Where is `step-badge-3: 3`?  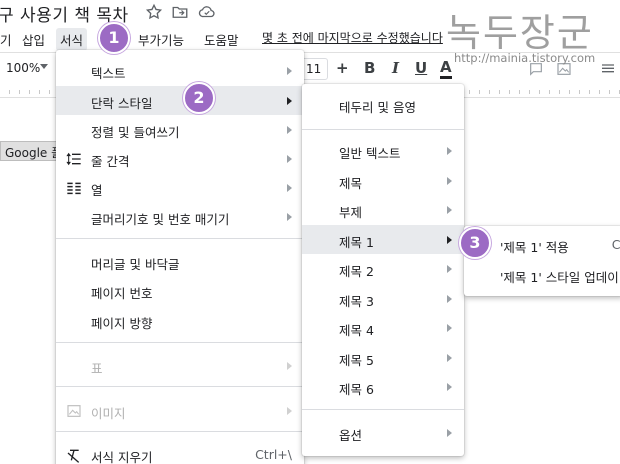
step-badge-3: 3 is located at coordinates (475, 243).